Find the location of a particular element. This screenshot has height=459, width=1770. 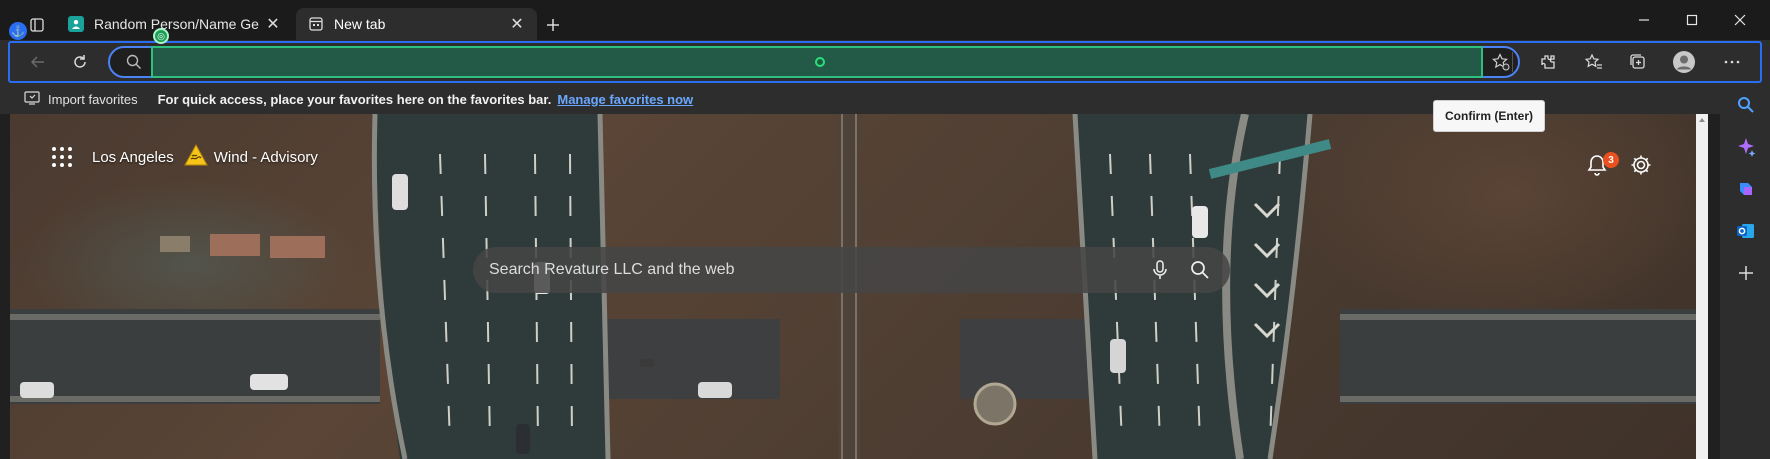

tab-random-person: Random Person/Name Generator ✕ is located at coordinates (174, 24).